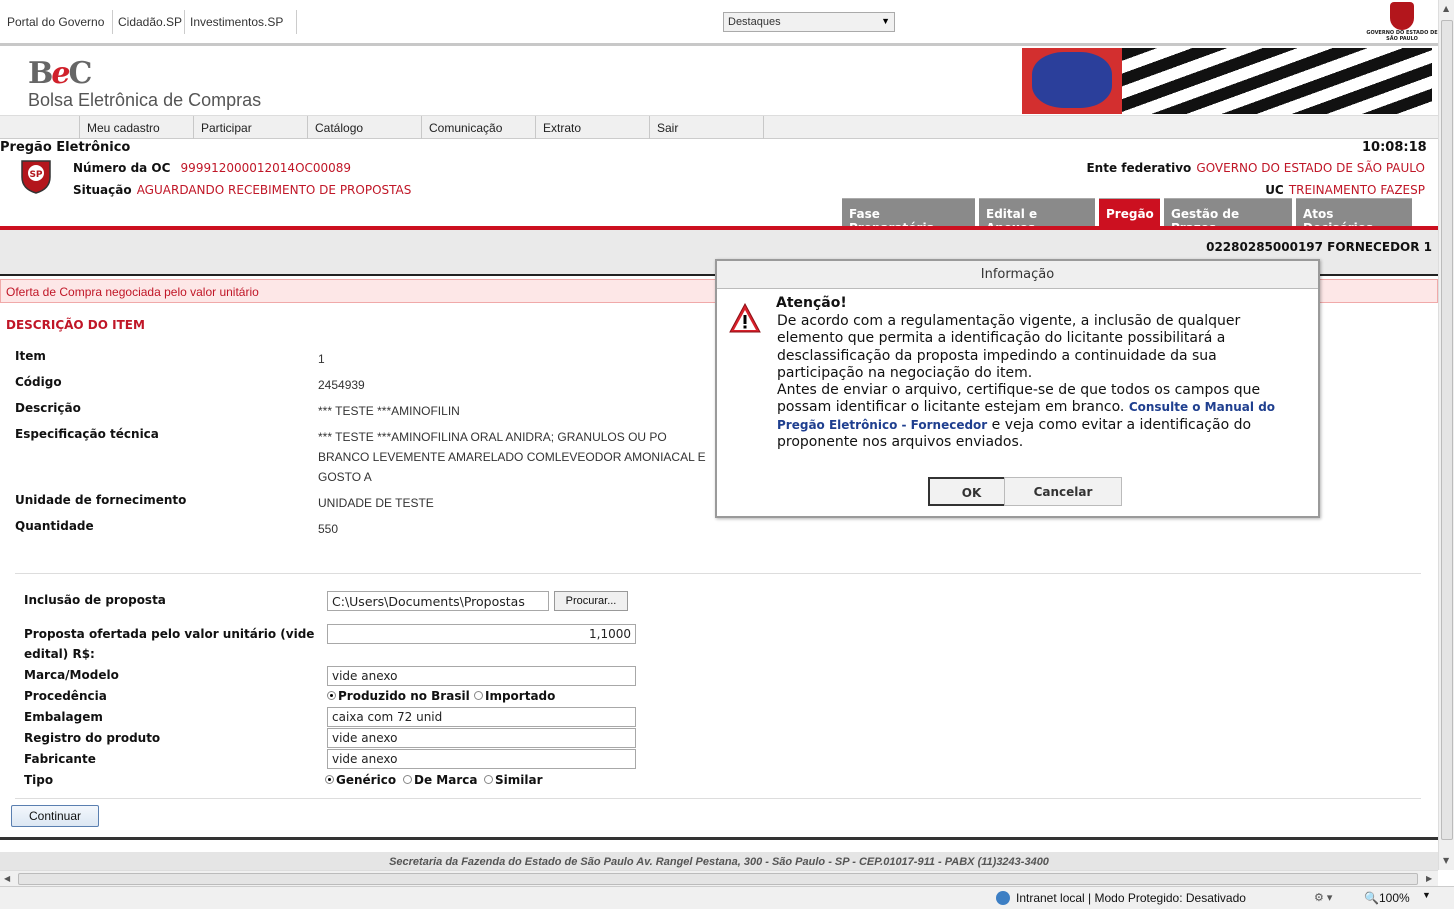 The image size is (1454, 909). What do you see at coordinates (1063, 491) in the screenshot?
I see `cancel-button: Cancelar` at bounding box center [1063, 491].